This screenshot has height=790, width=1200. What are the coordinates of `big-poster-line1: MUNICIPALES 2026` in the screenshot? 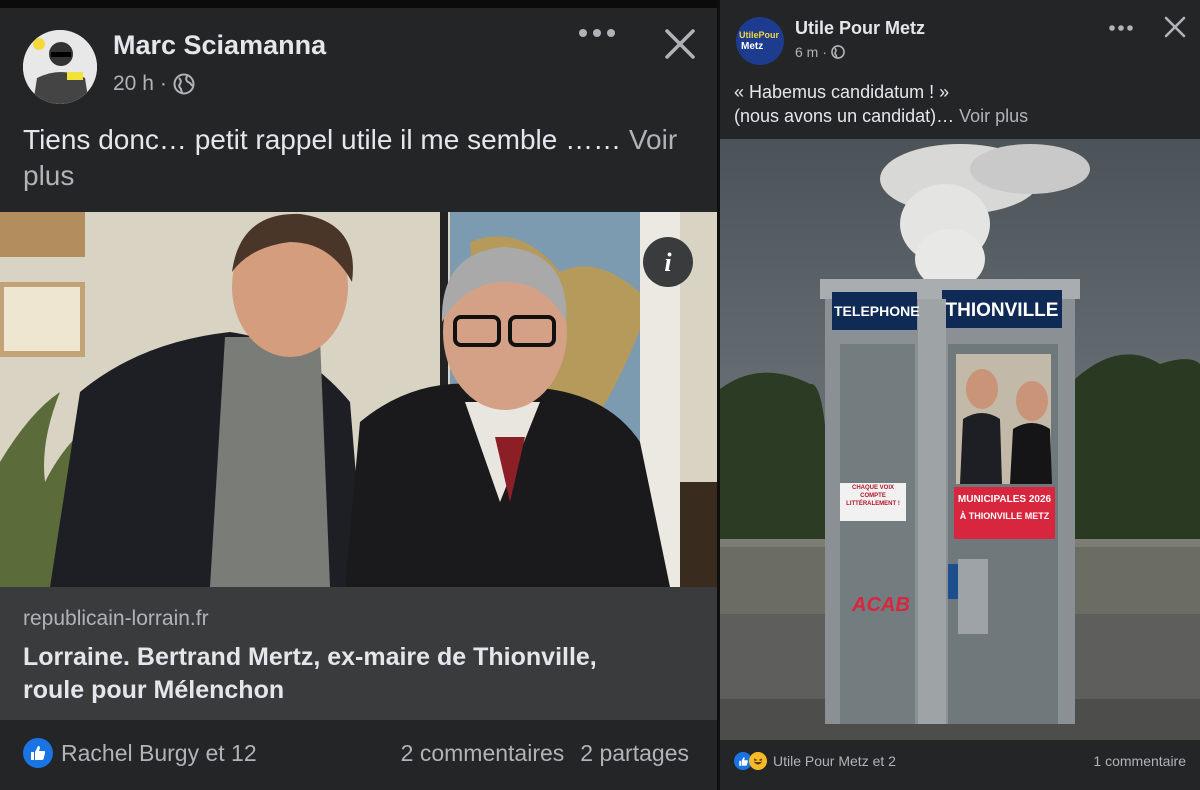 It's located at (1004, 499).